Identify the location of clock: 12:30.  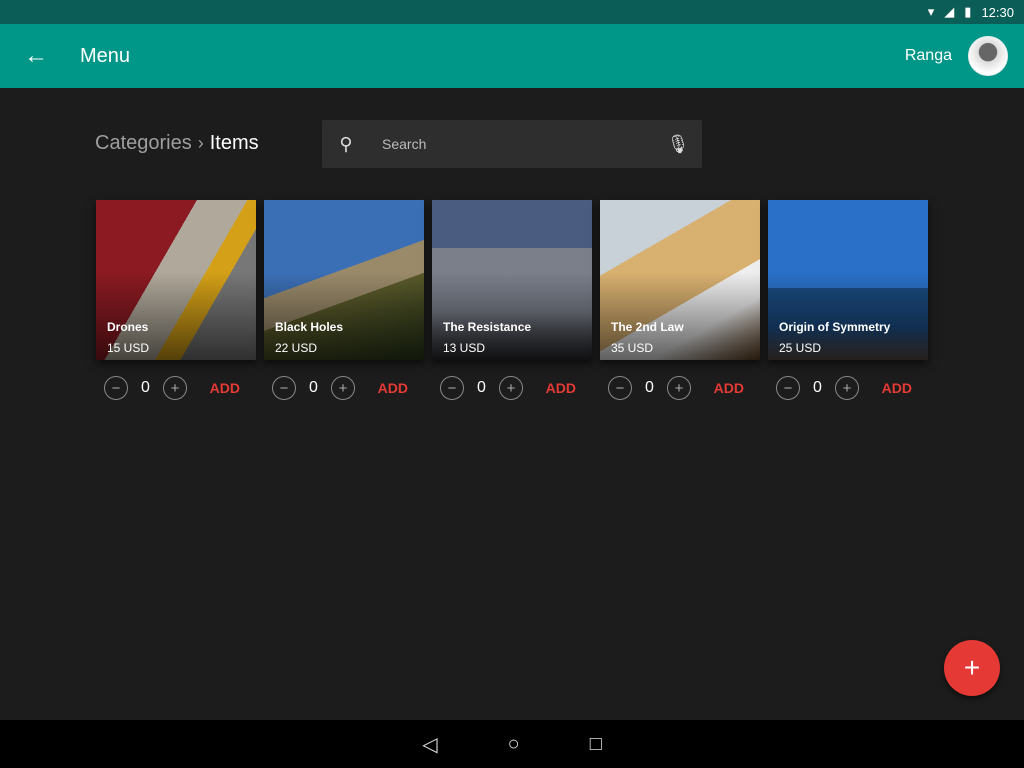
(997, 12).